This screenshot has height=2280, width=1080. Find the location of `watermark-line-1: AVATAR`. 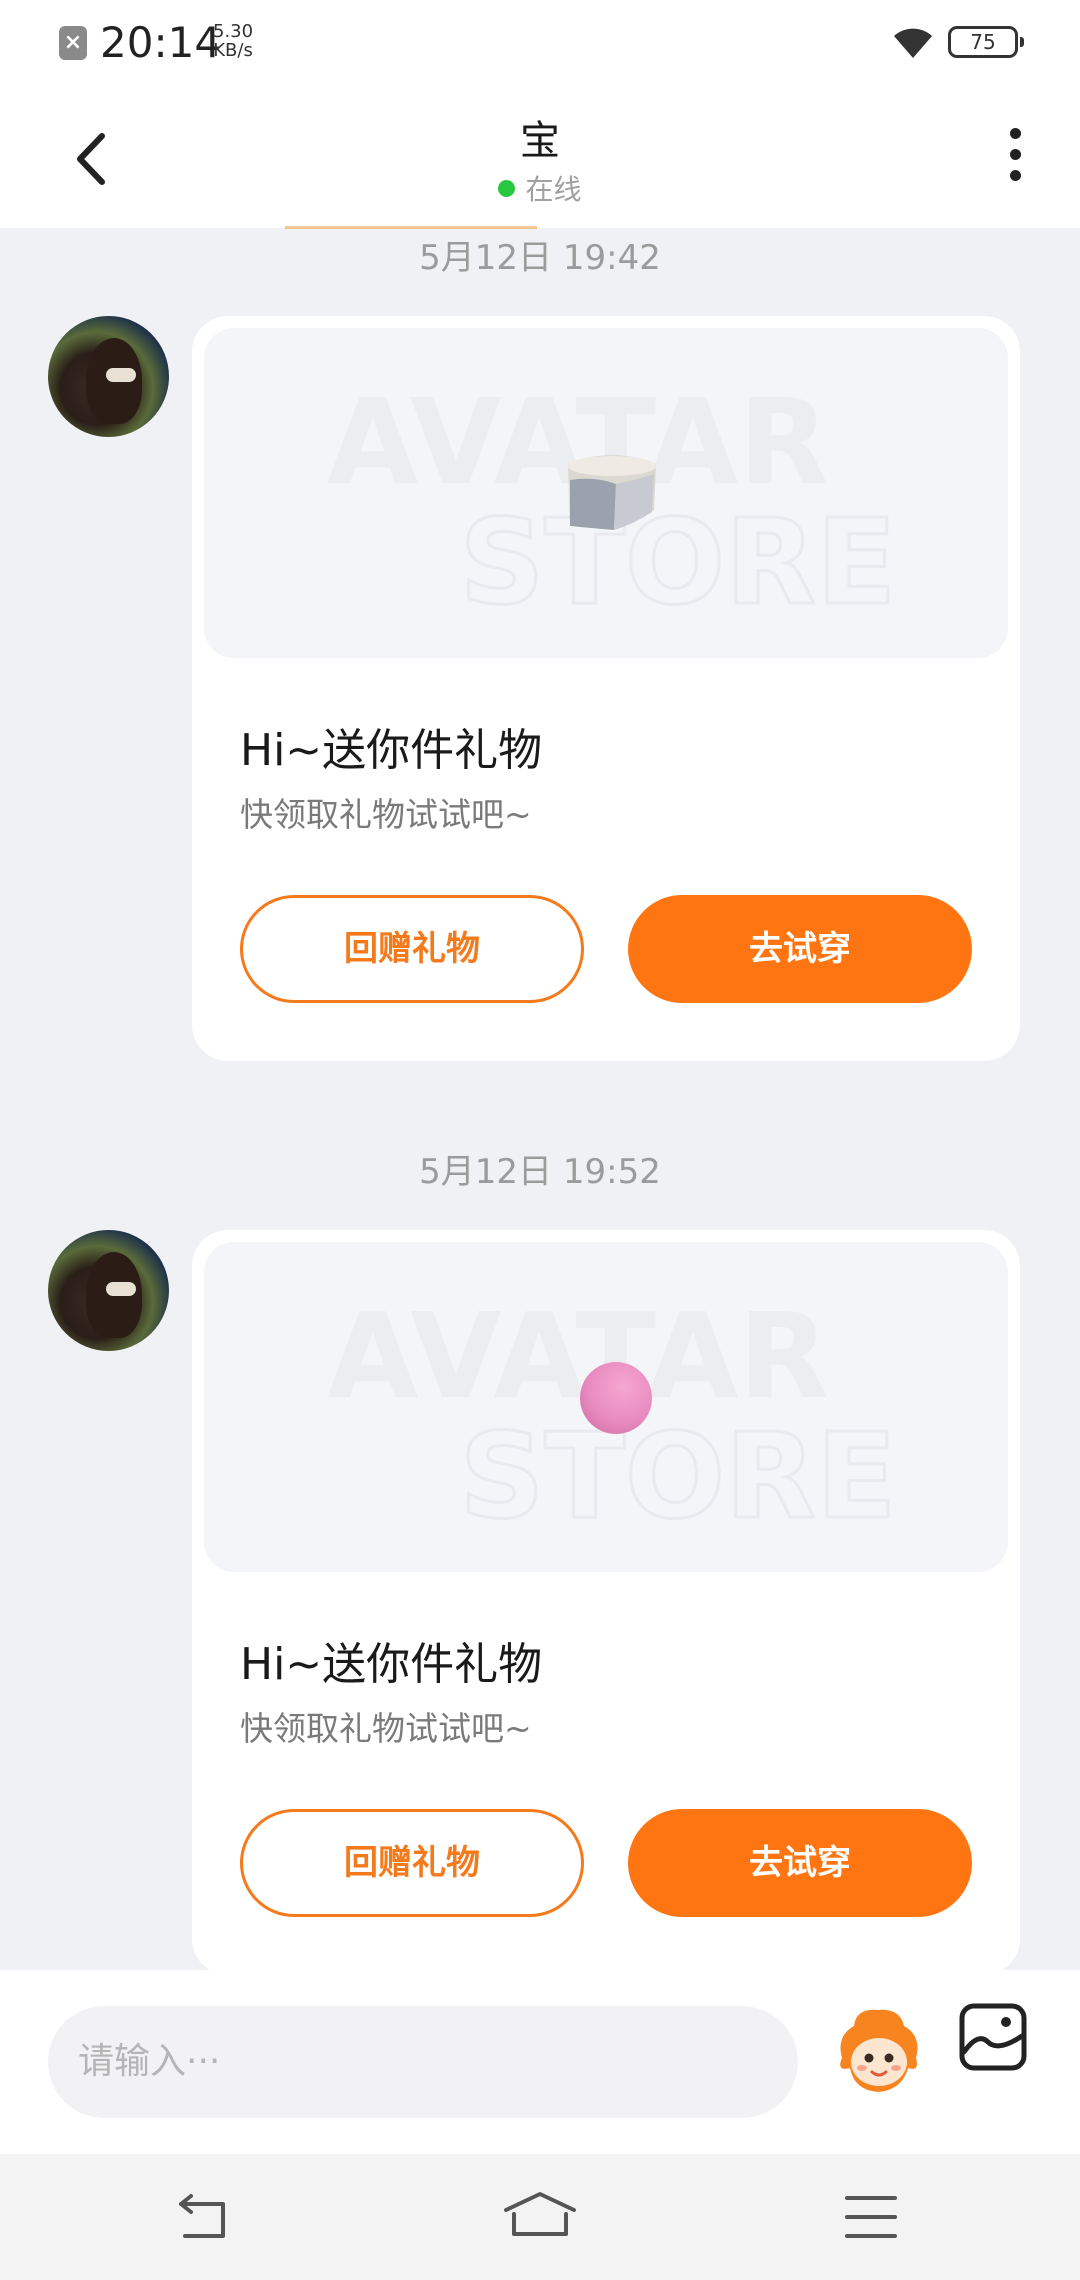

watermark-line-1: AVATAR is located at coordinates (578, 1356).